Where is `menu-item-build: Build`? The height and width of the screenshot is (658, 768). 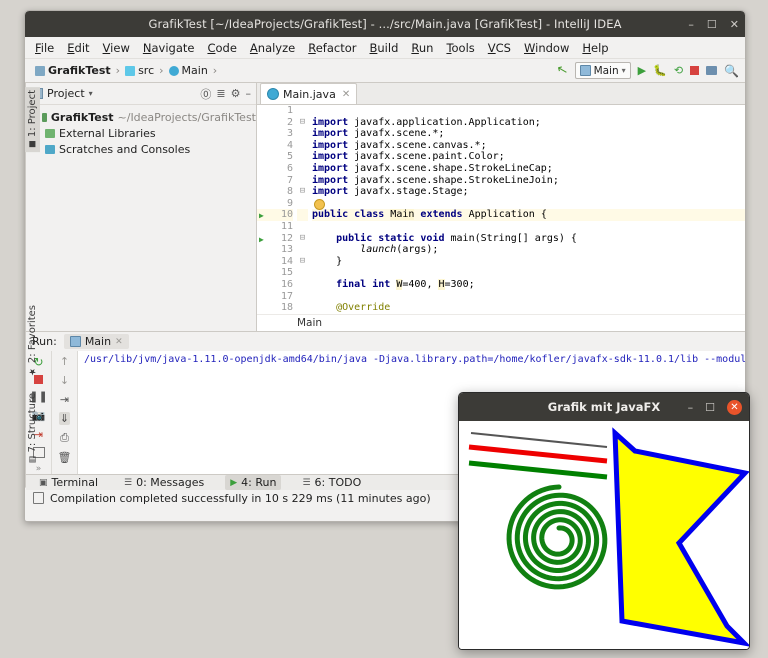 menu-item-build: Build is located at coordinates (384, 48).